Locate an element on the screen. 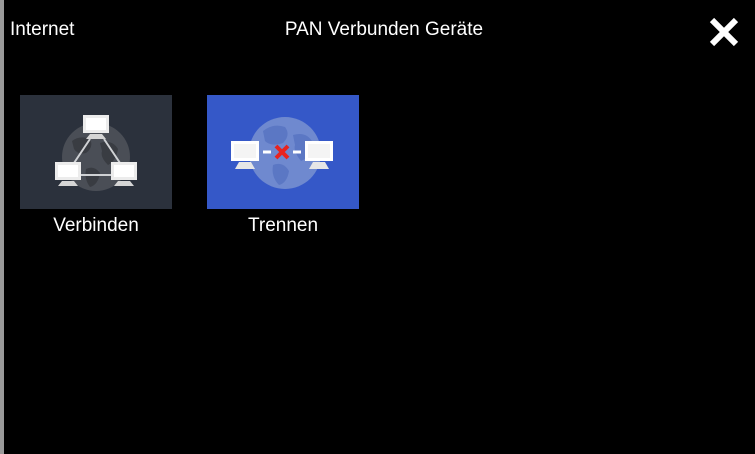 The width and height of the screenshot is (755, 454). tile-trennen-image is located at coordinates (283, 152).